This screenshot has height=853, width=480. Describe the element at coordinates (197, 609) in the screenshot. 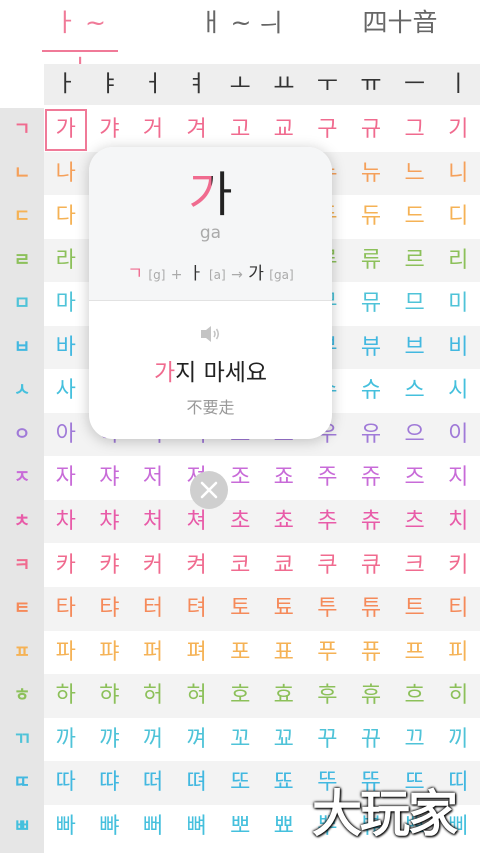

I see `syllable-cell: 텨` at that location.